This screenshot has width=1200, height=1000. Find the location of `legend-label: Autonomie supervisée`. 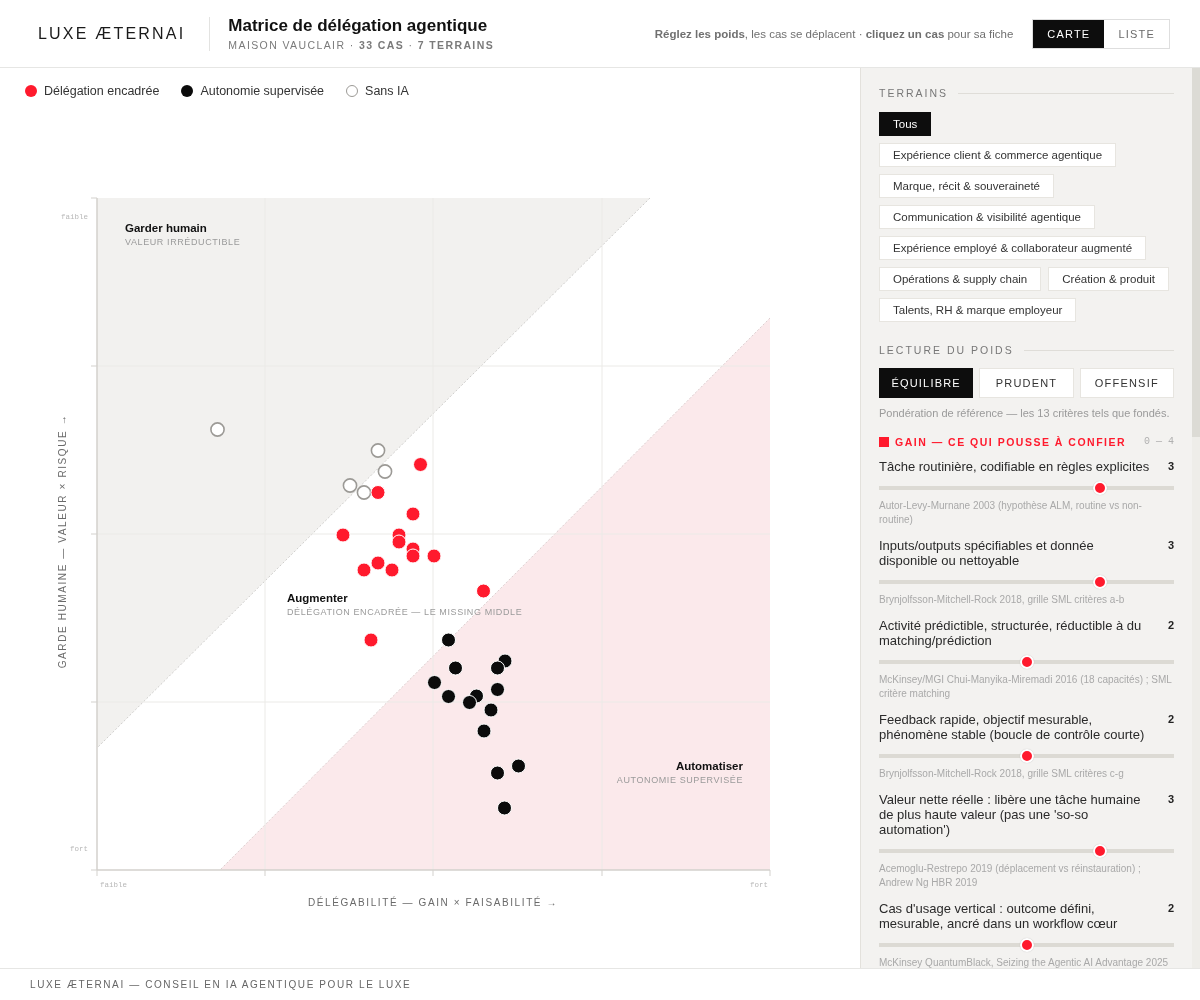

legend-label: Autonomie supervisée is located at coordinates (262, 91).